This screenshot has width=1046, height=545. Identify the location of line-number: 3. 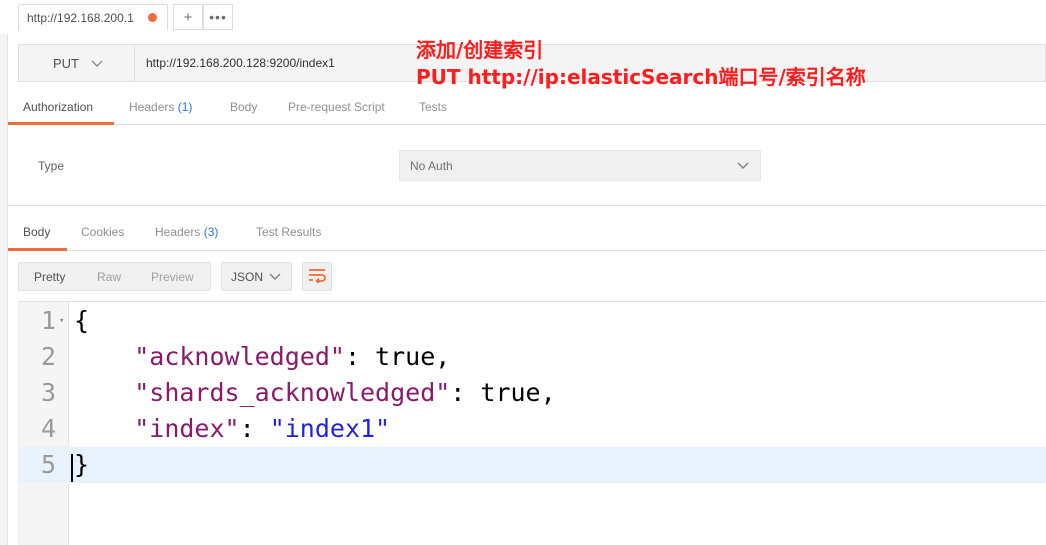
(48, 392).